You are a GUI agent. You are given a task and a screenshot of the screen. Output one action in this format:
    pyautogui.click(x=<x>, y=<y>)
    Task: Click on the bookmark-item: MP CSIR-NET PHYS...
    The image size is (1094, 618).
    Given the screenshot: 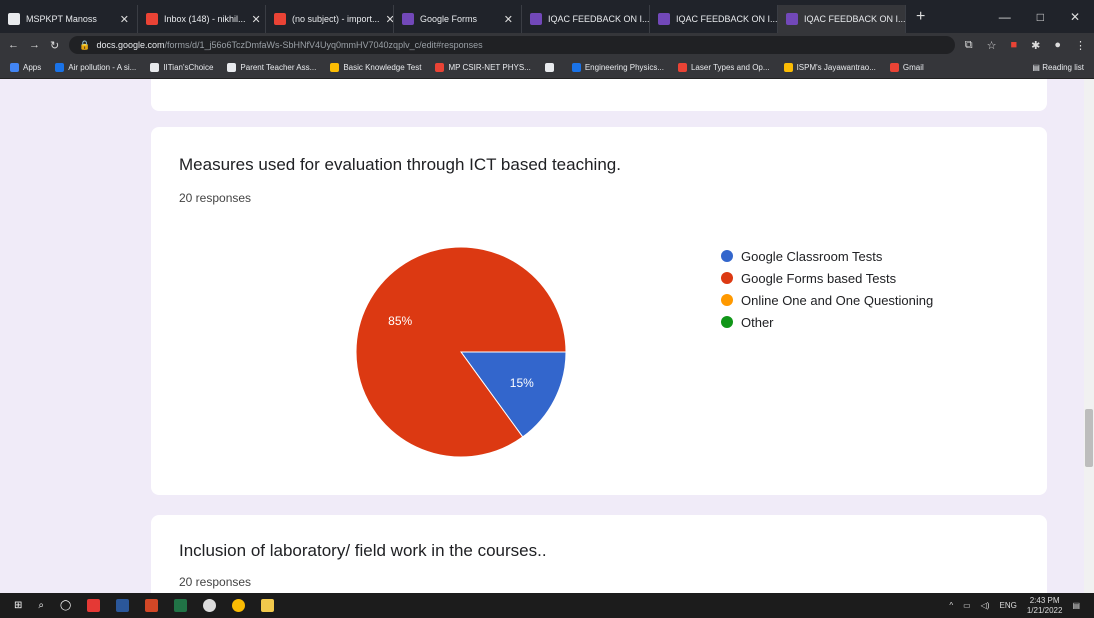 What is the action you would take?
    pyautogui.click(x=483, y=67)
    